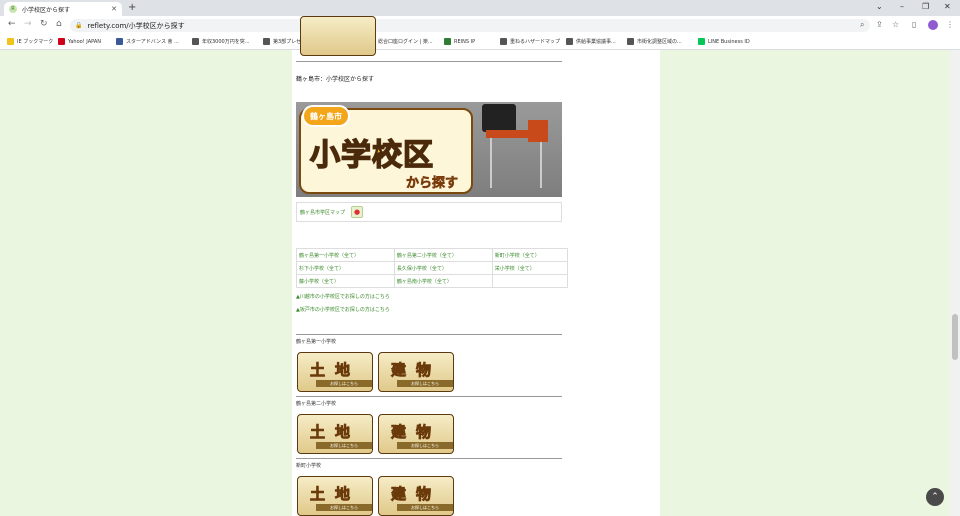 The height and width of the screenshot is (516, 960). What do you see at coordinates (895, 24) in the screenshot?
I see `bookmark-star-icon: ☆` at bounding box center [895, 24].